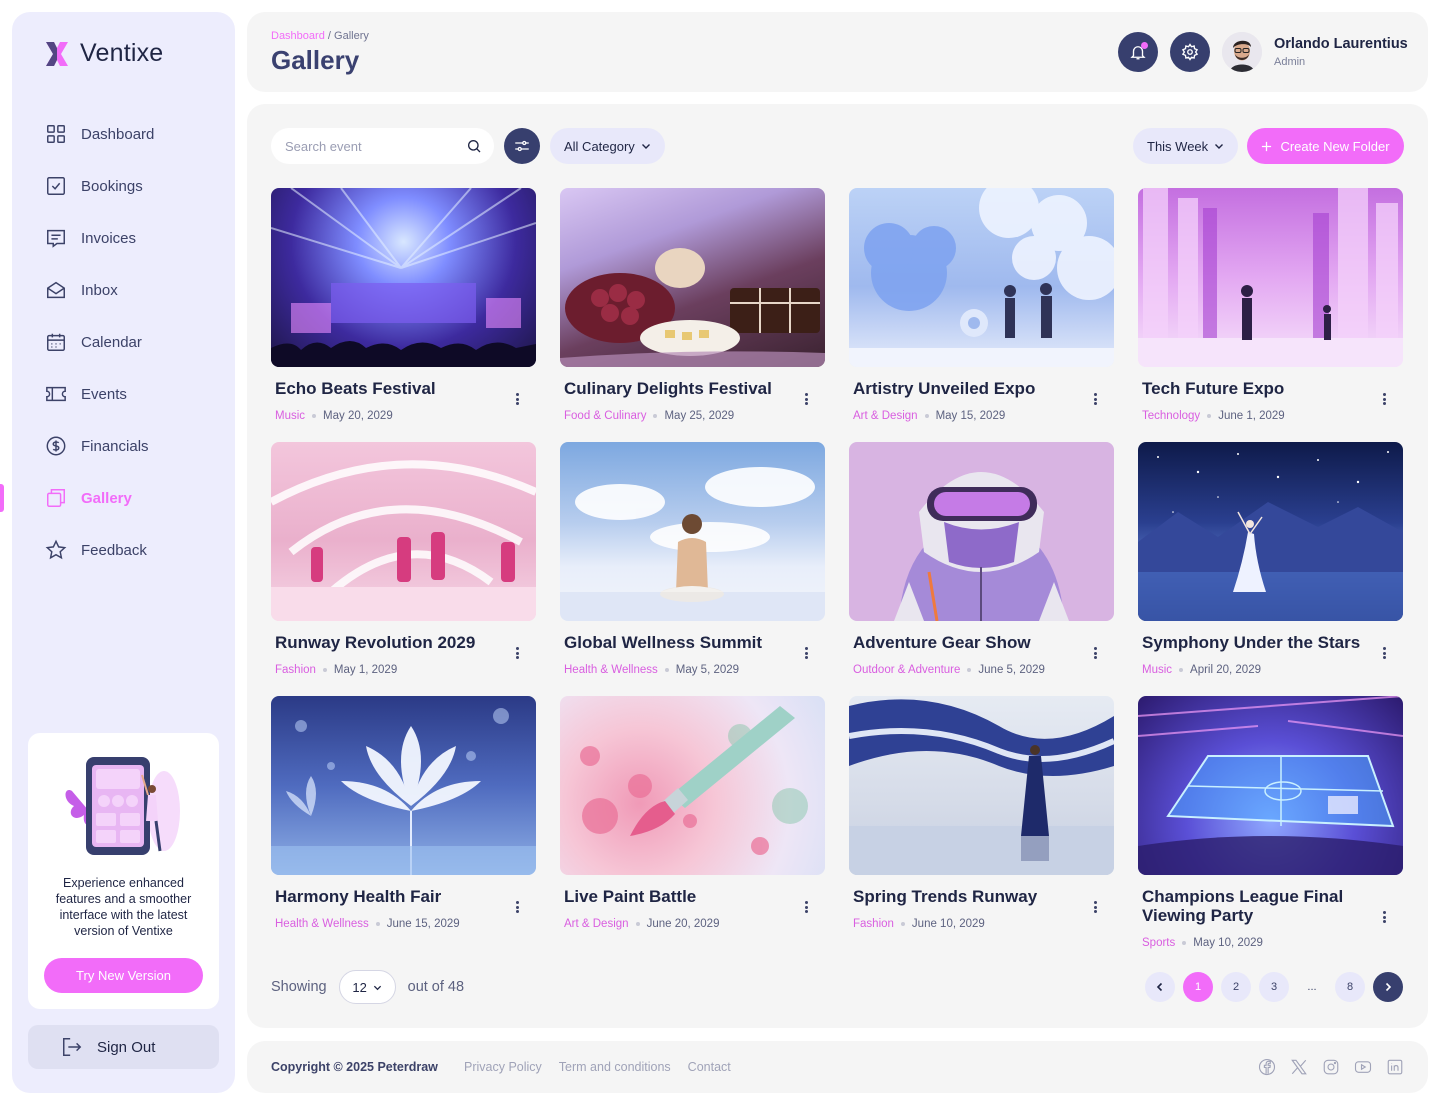  What do you see at coordinates (299, 987) in the screenshot?
I see `showing-label: Showing` at bounding box center [299, 987].